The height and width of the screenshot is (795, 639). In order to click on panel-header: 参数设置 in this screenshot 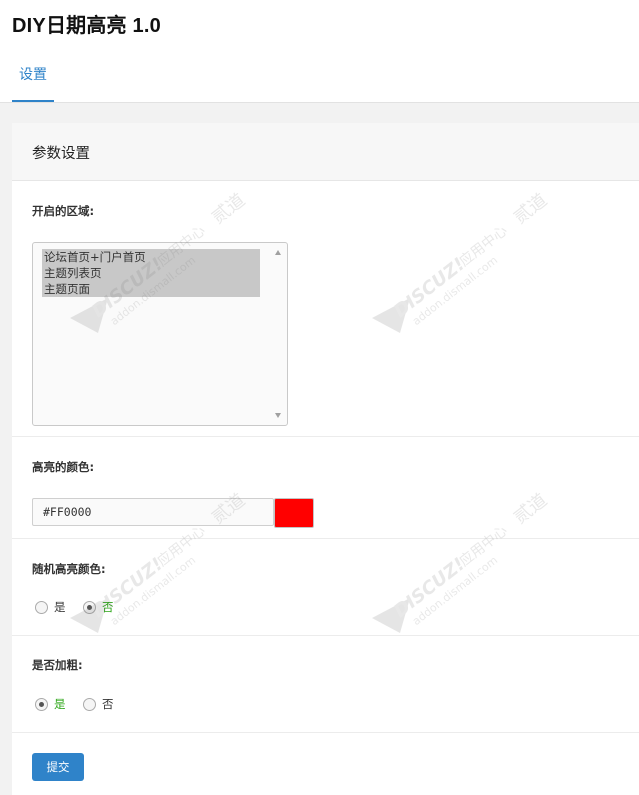, I will do `click(325, 152)`.